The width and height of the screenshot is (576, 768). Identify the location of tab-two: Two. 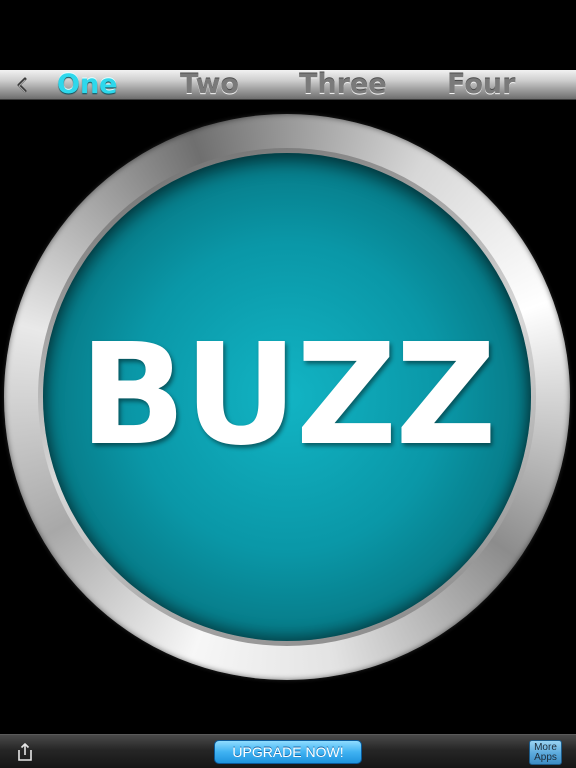
(209, 85).